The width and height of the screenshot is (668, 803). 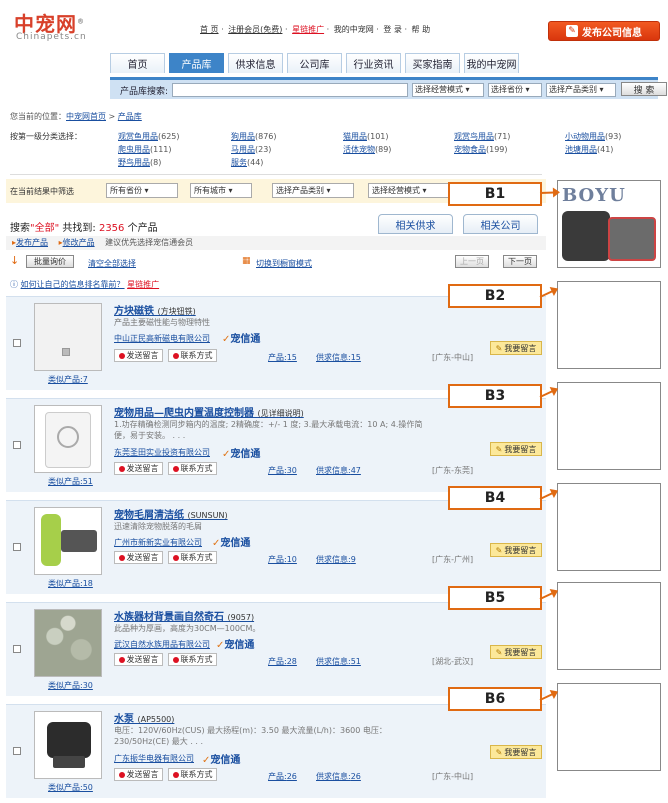 What do you see at coordinates (609, 426) in the screenshot?
I see `ad-slot-b3` at bounding box center [609, 426].